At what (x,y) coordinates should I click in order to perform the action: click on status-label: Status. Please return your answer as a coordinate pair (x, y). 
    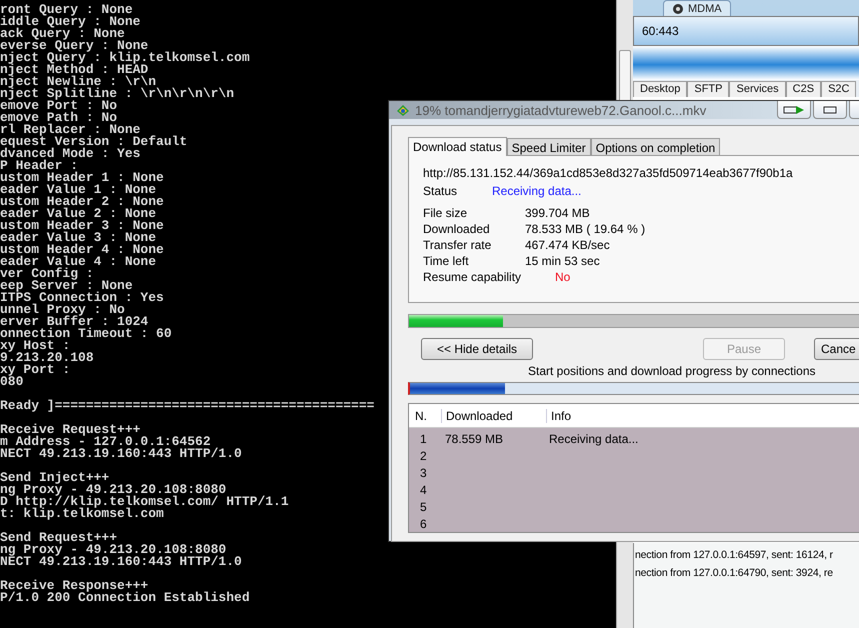
    Looking at the image, I should click on (440, 191).